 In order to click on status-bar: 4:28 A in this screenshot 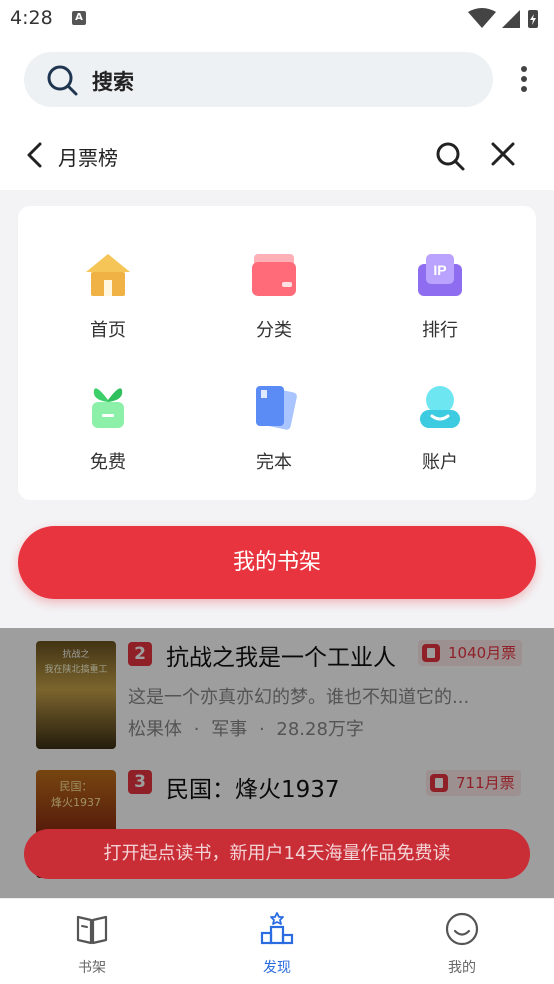, I will do `click(277, 19)`.